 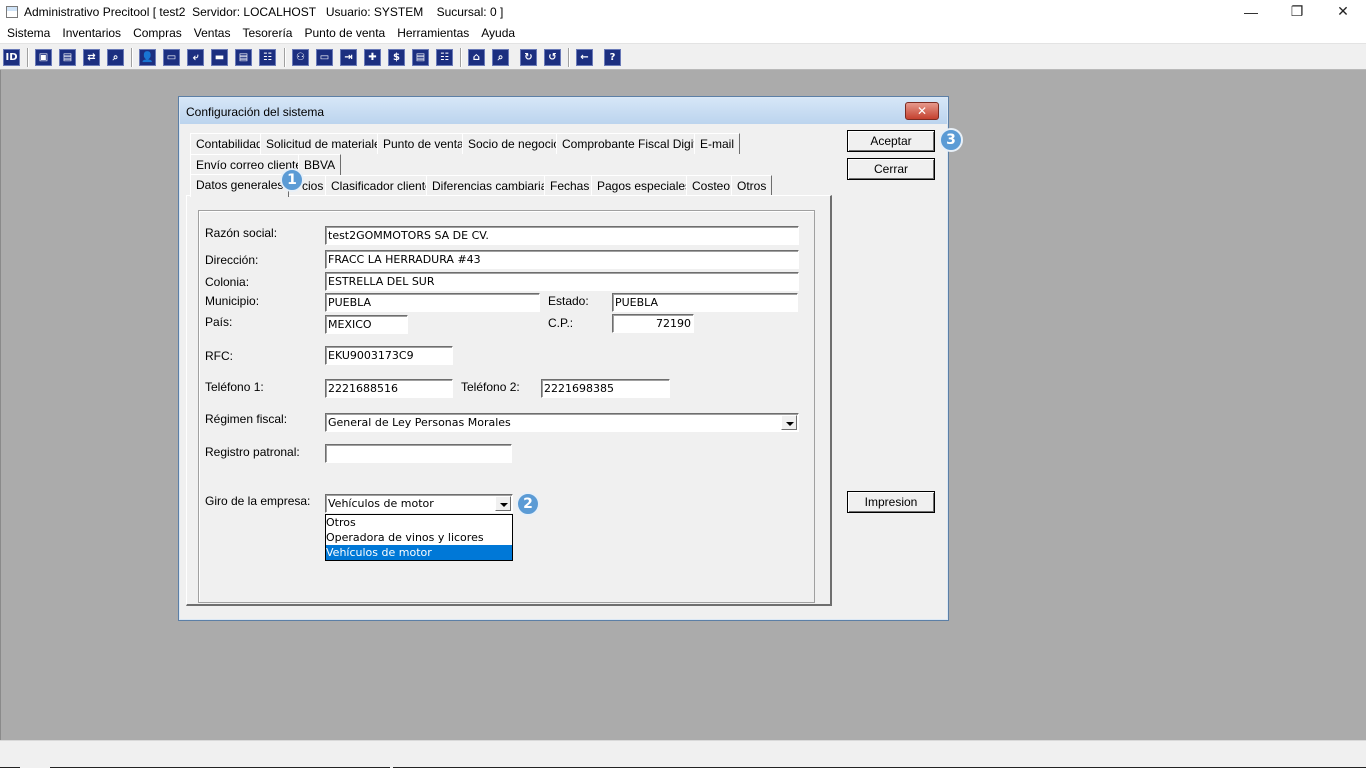 What do you see at coordinates (562, 422) in the screenshot?
I see `regimen-fiscal-select: General de Ley Personas Morales` at bounding box center [562, 422].